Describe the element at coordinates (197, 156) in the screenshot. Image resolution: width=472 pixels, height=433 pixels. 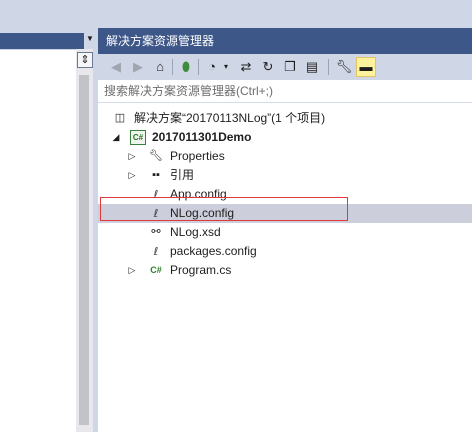
I see `tree-item-label: Properties` at that location.